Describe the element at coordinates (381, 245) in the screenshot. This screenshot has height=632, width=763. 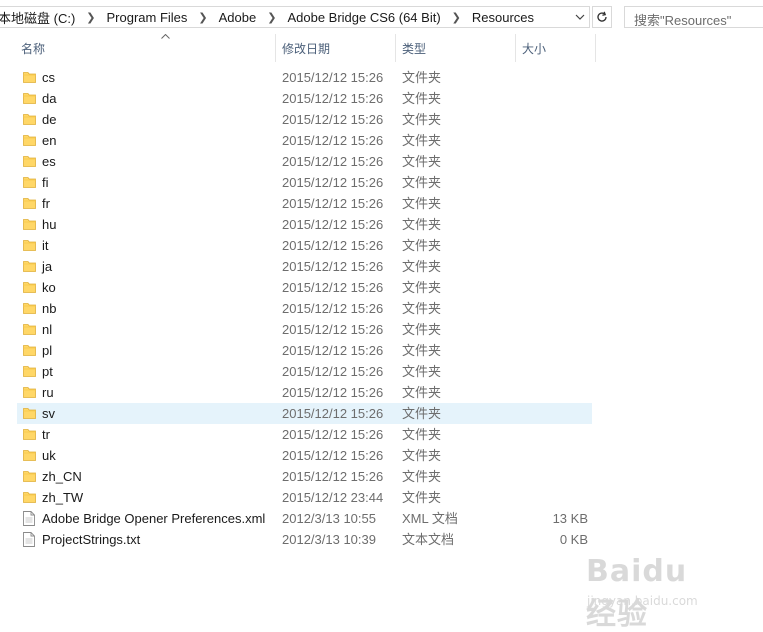
I see `file-row: it 2015/12/12 15:26 文件夹` at that location.